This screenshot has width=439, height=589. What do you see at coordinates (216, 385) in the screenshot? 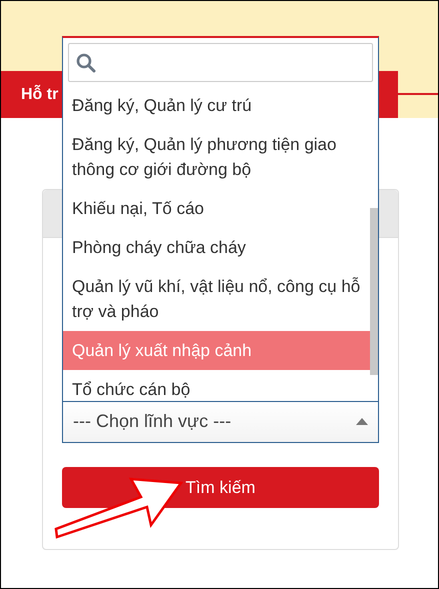
I see `dropdown-option: Tổ chức cán bộ` at bounding box center [216, 385].